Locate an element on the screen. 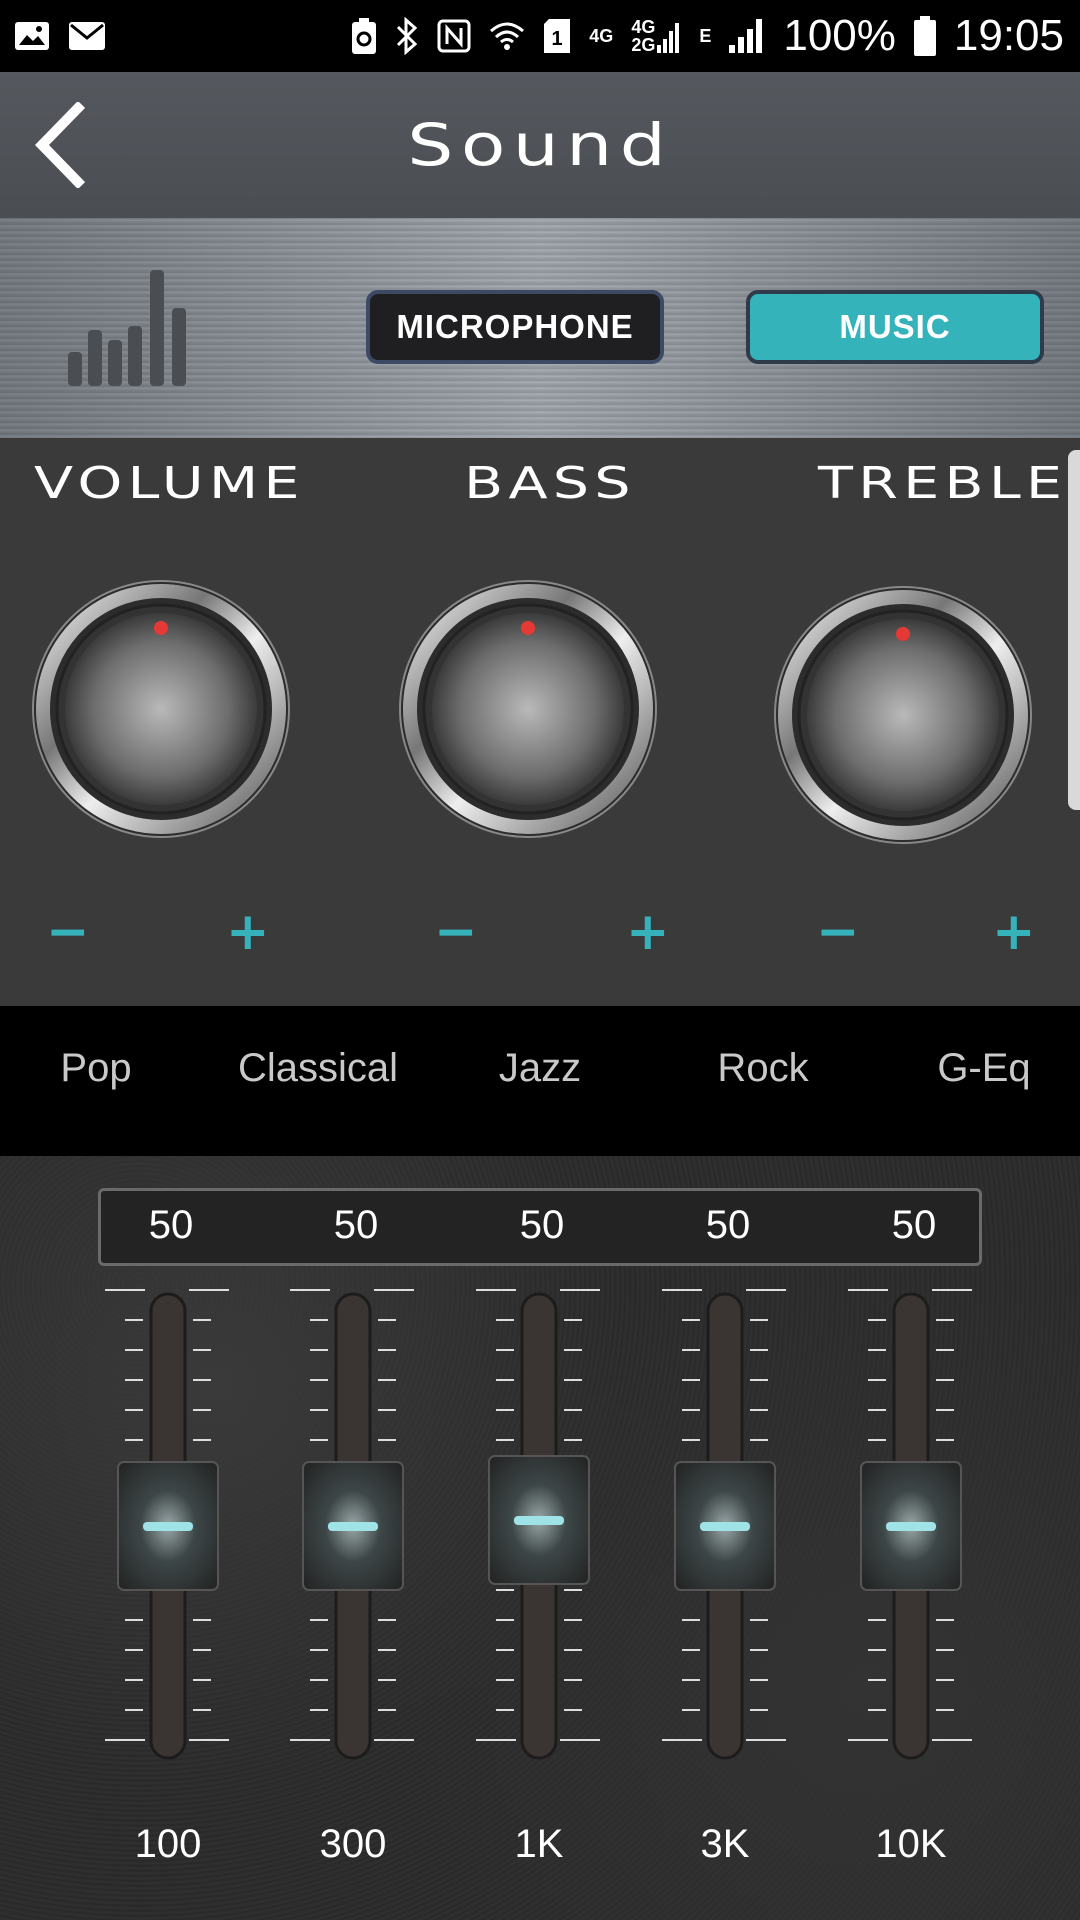 The image size is (1080, 1920). battery-percent: 100% is located at coordinates (839, 35).